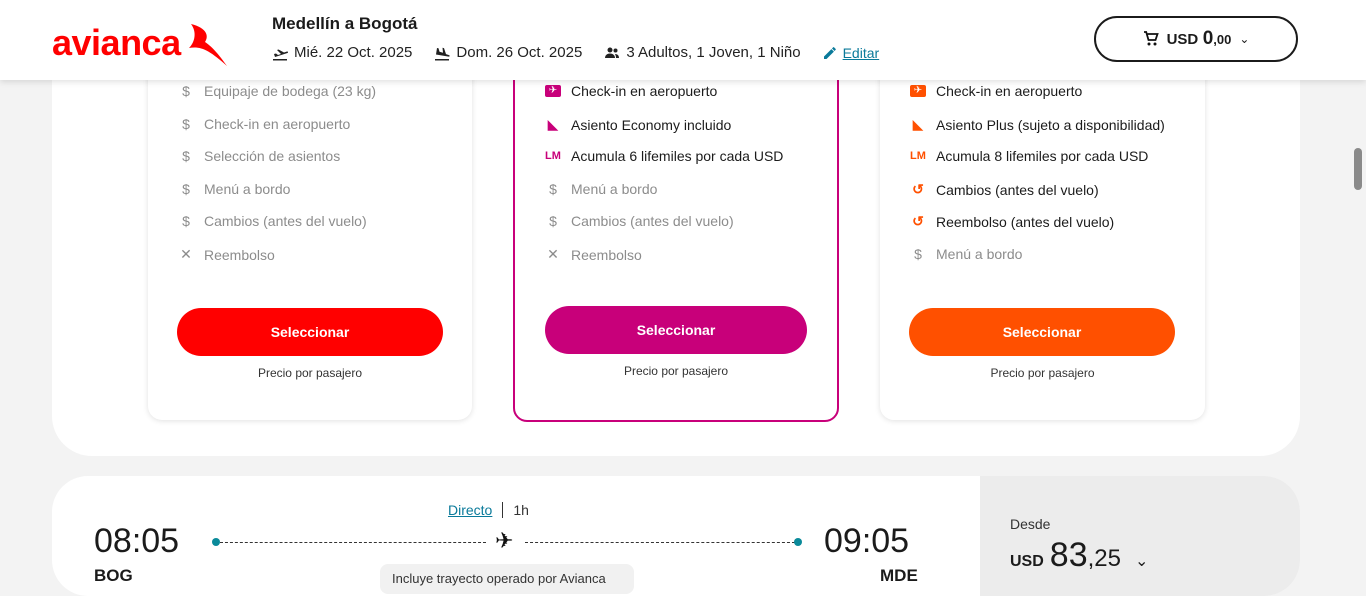 The width and height of the screenshot is (1366, 596). Describe the element at coordinates (216, 542) in the screenshot. I see `origin-dot` at that location.